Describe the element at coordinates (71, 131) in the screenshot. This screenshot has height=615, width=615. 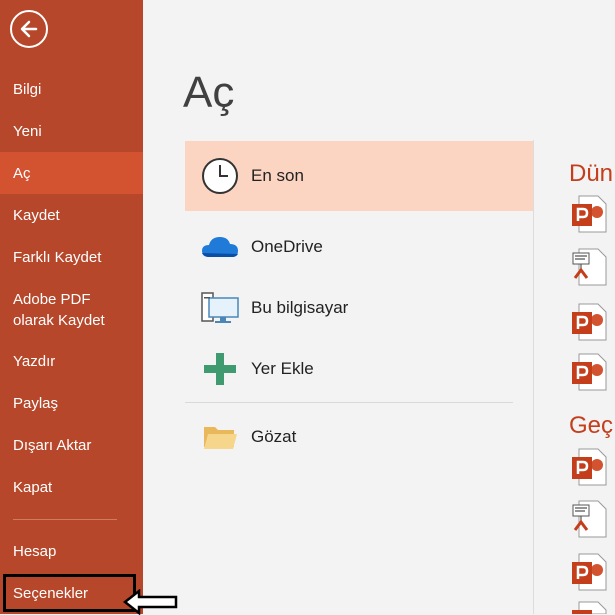
I see `nav-item-yeni: Yeni` at that location.